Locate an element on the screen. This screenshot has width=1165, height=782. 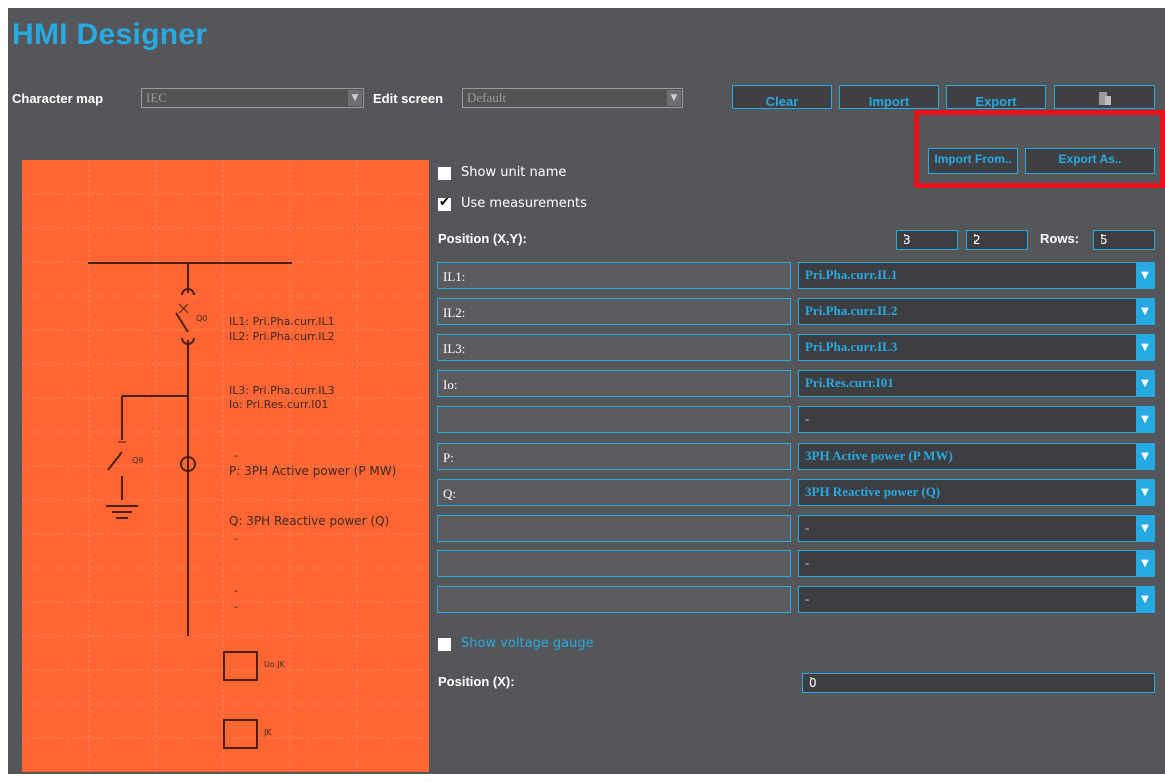
show-unit-name-checkbox is located at coordinates (444, 173).